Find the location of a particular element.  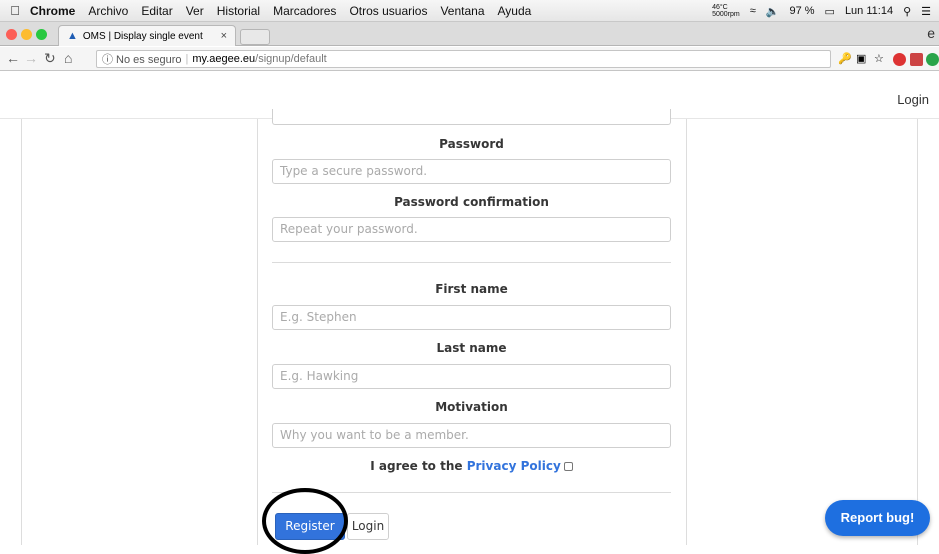

aegee-favicon-icon: ▲ is located at coordinates (72, 36).